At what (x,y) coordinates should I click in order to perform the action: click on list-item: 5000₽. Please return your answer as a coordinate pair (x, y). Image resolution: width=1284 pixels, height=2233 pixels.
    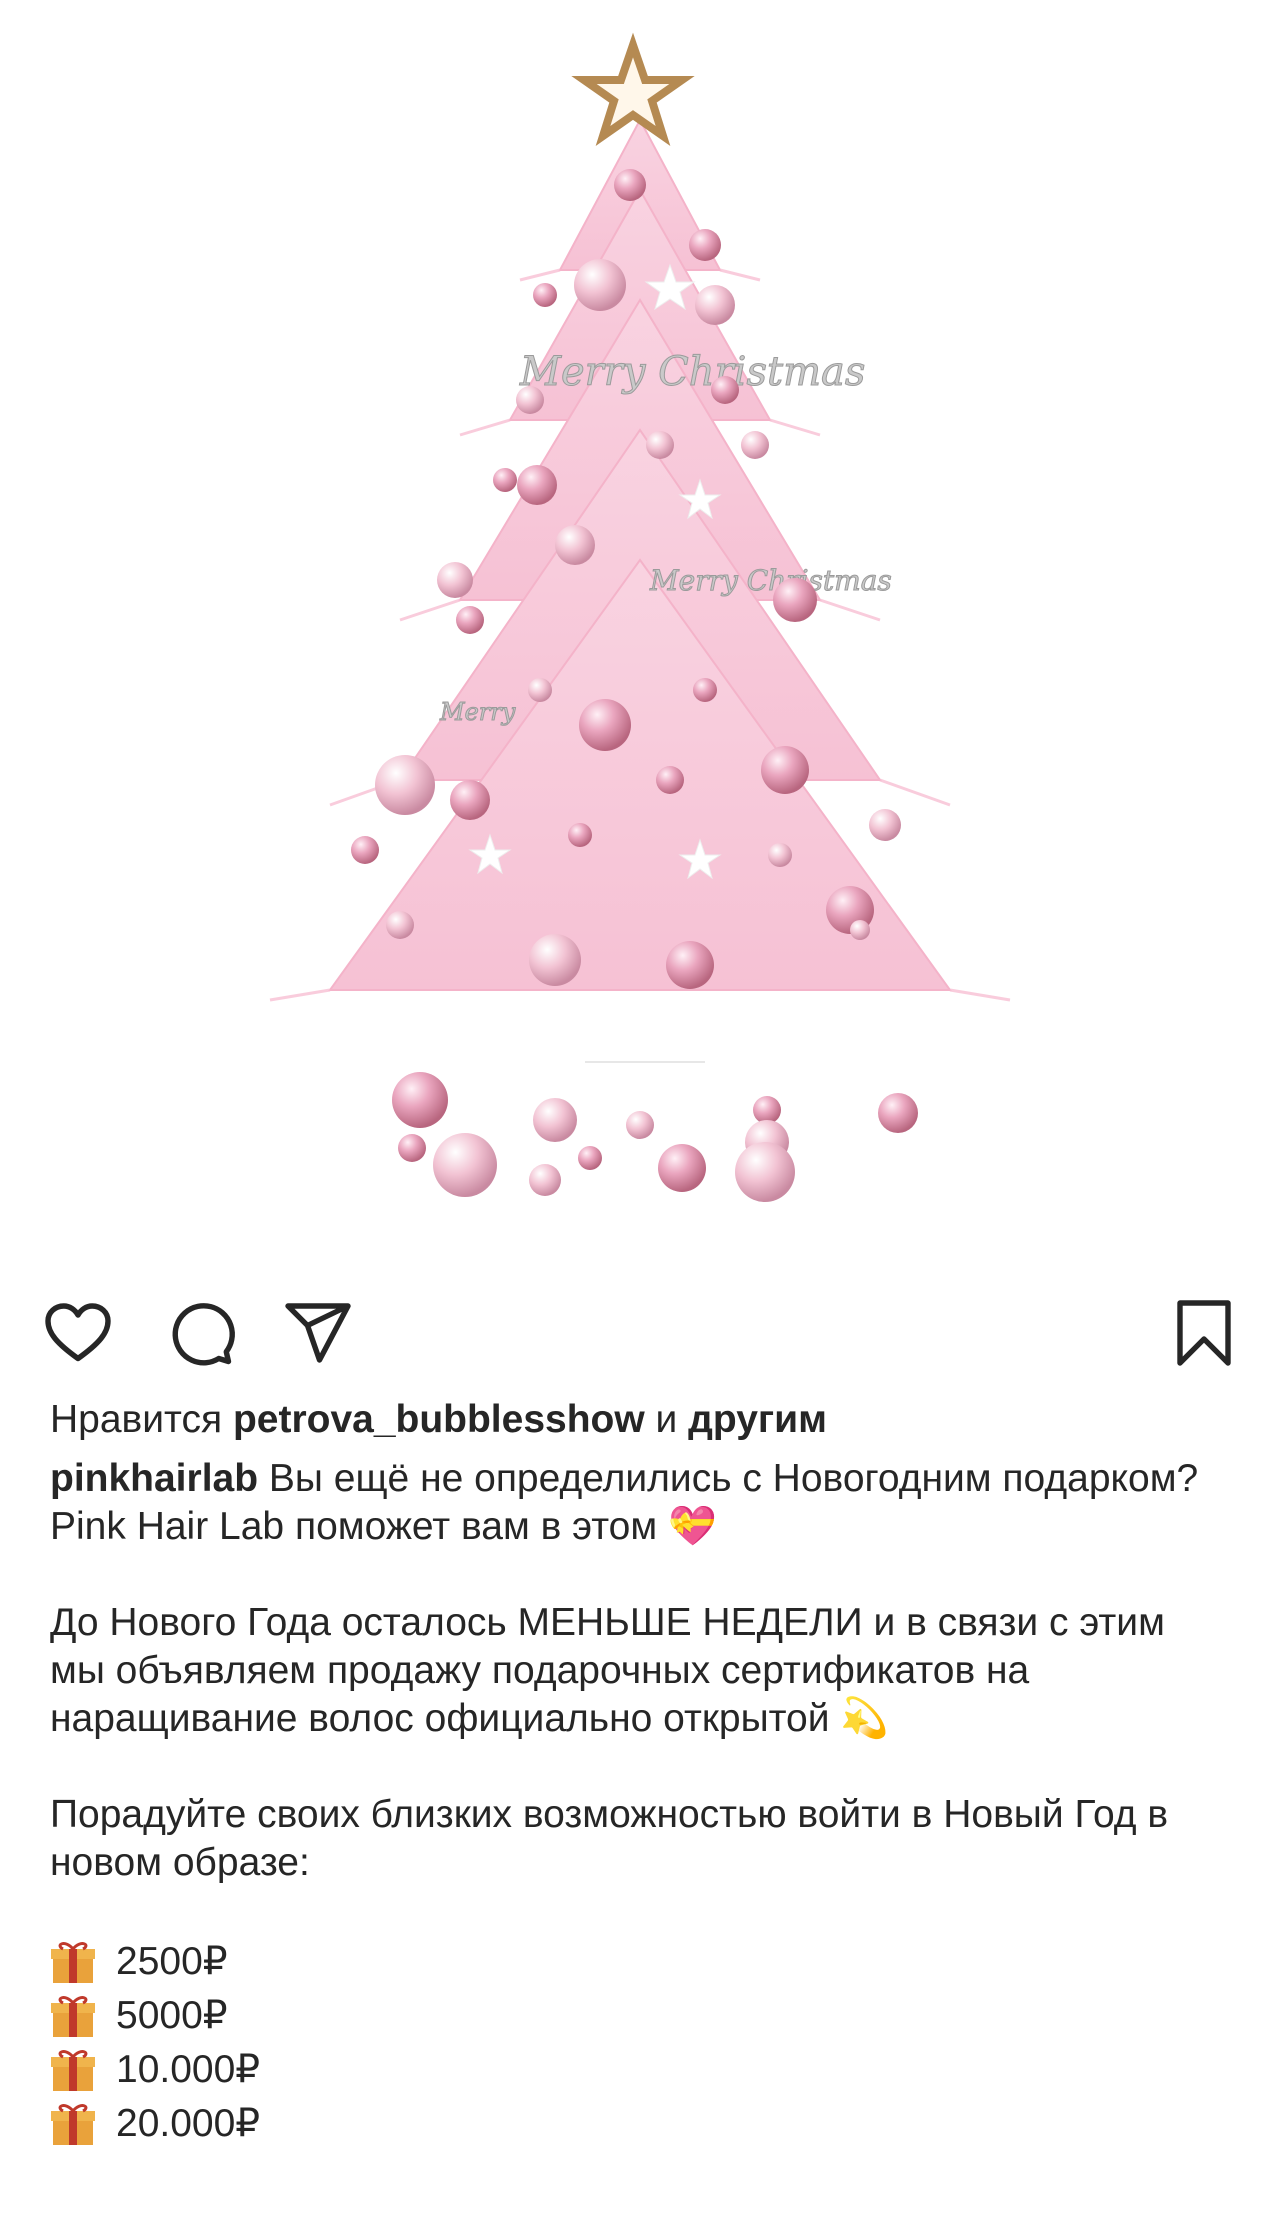
    Looking at the image, I should click on (637, 2016).